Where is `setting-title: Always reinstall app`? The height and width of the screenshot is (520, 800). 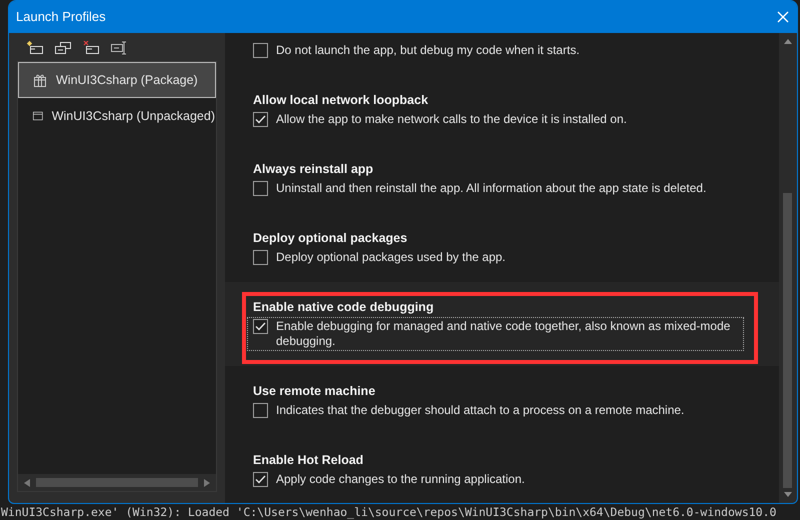
setting-title: Always reinstall app is located at coordinates (313, 169).